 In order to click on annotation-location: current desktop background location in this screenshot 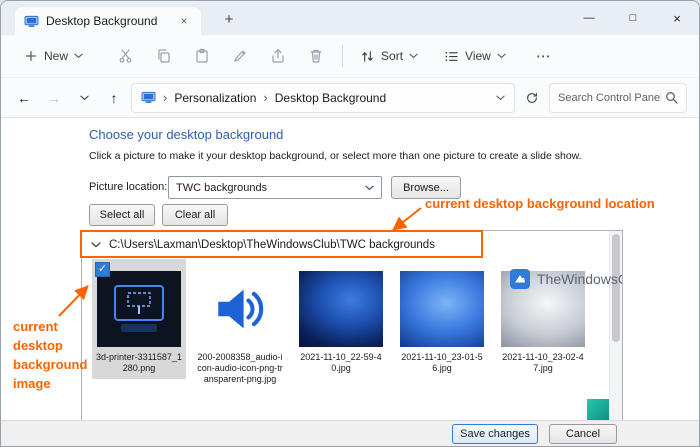, I will do `click(540, 203)`.